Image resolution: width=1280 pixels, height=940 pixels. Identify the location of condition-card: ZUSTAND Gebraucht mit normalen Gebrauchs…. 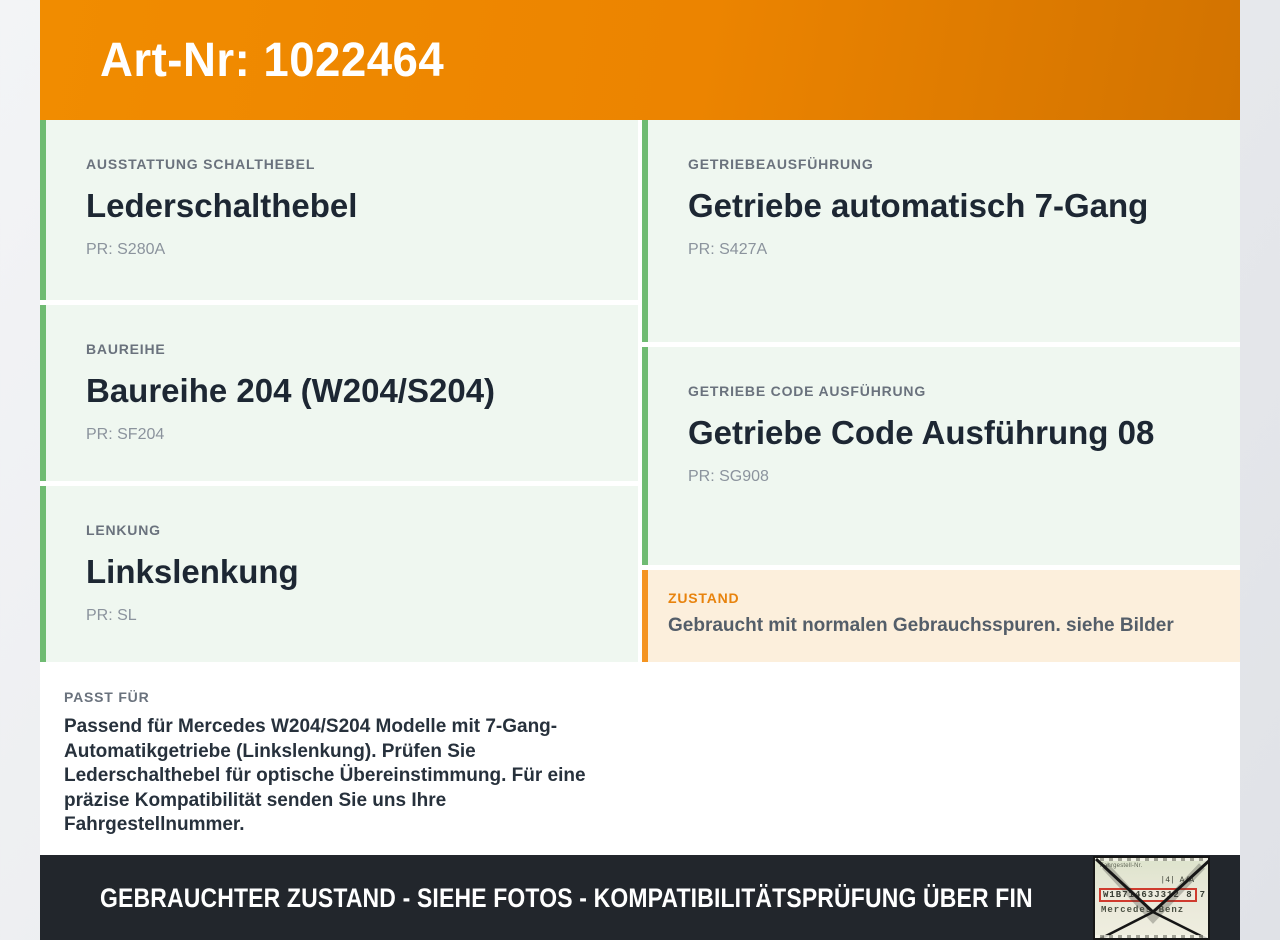
(941, 616).